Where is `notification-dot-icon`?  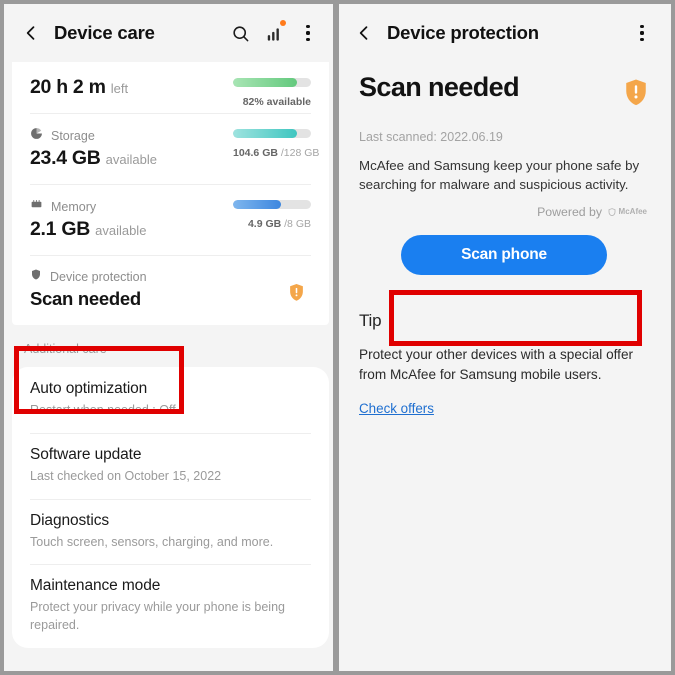
notification-dot-icon is located at coordinates (283, 23).